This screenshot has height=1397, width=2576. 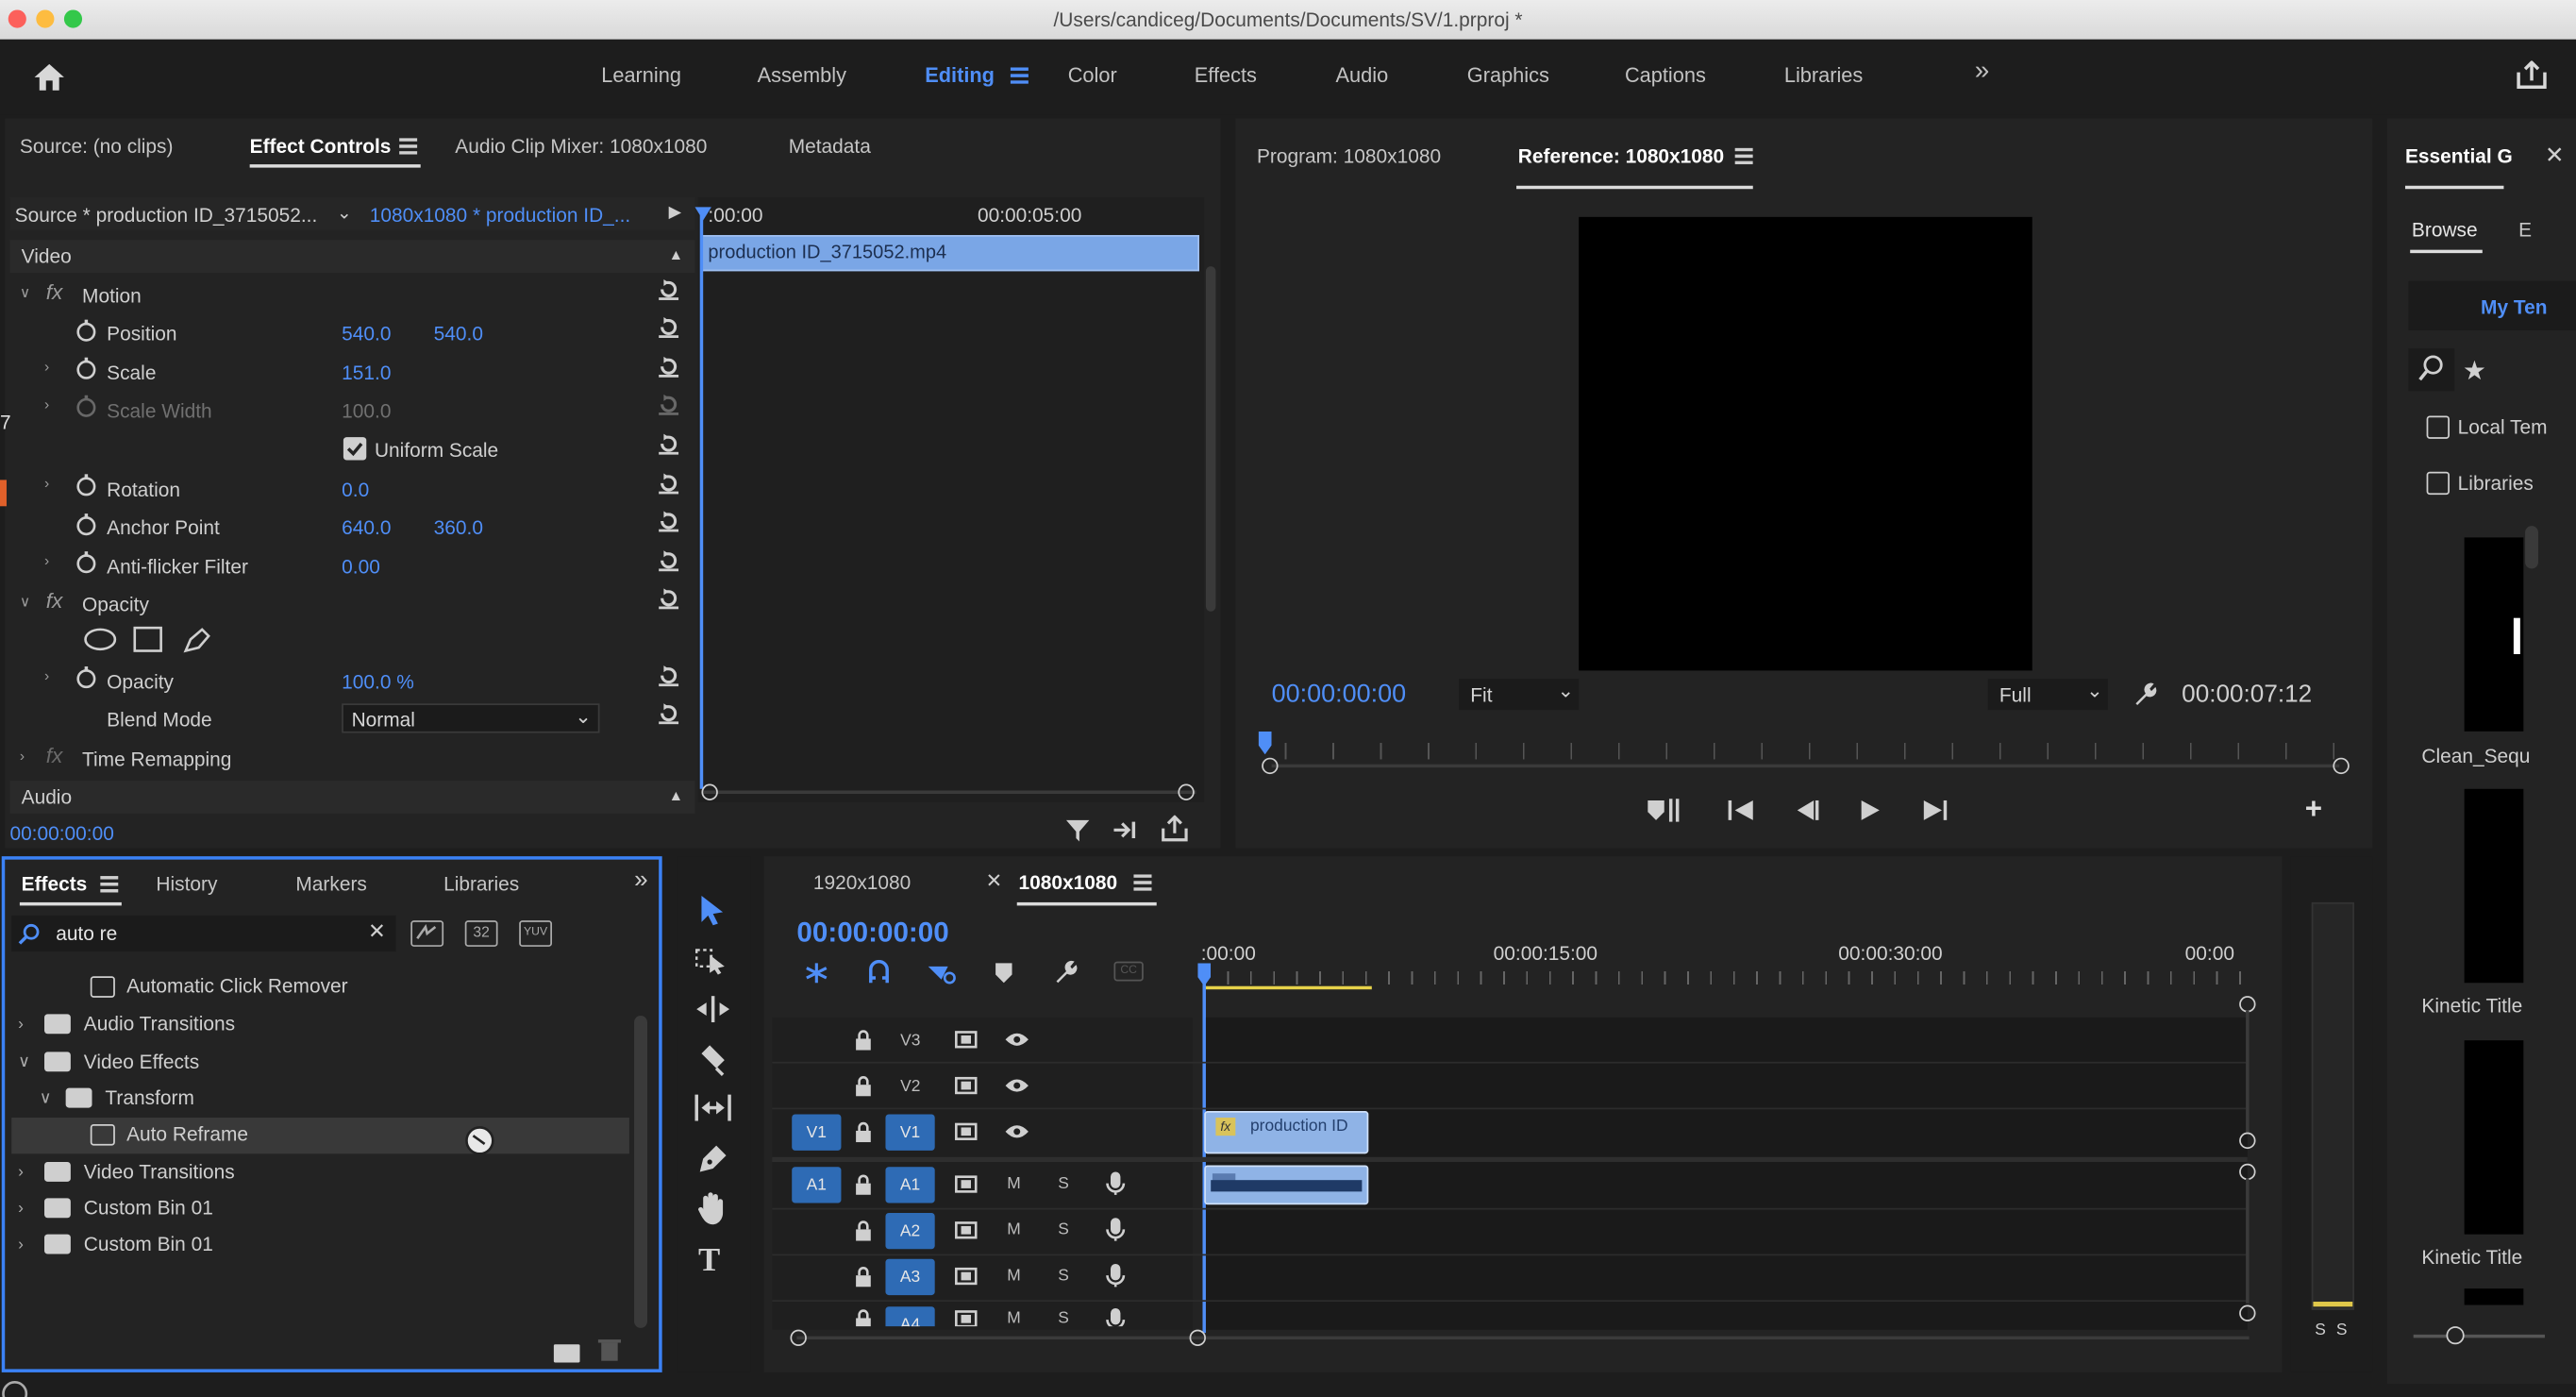 I want to click on tab-libraries: Libraries, so click(x=481, y=884).